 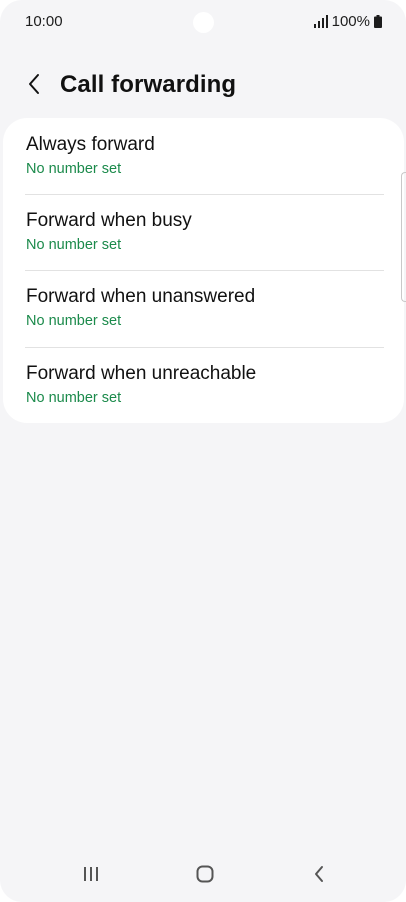 What do you see at coordinates (320, 21) in the screenshot?
I see `signal-icon` at bounding box center [320, 21].